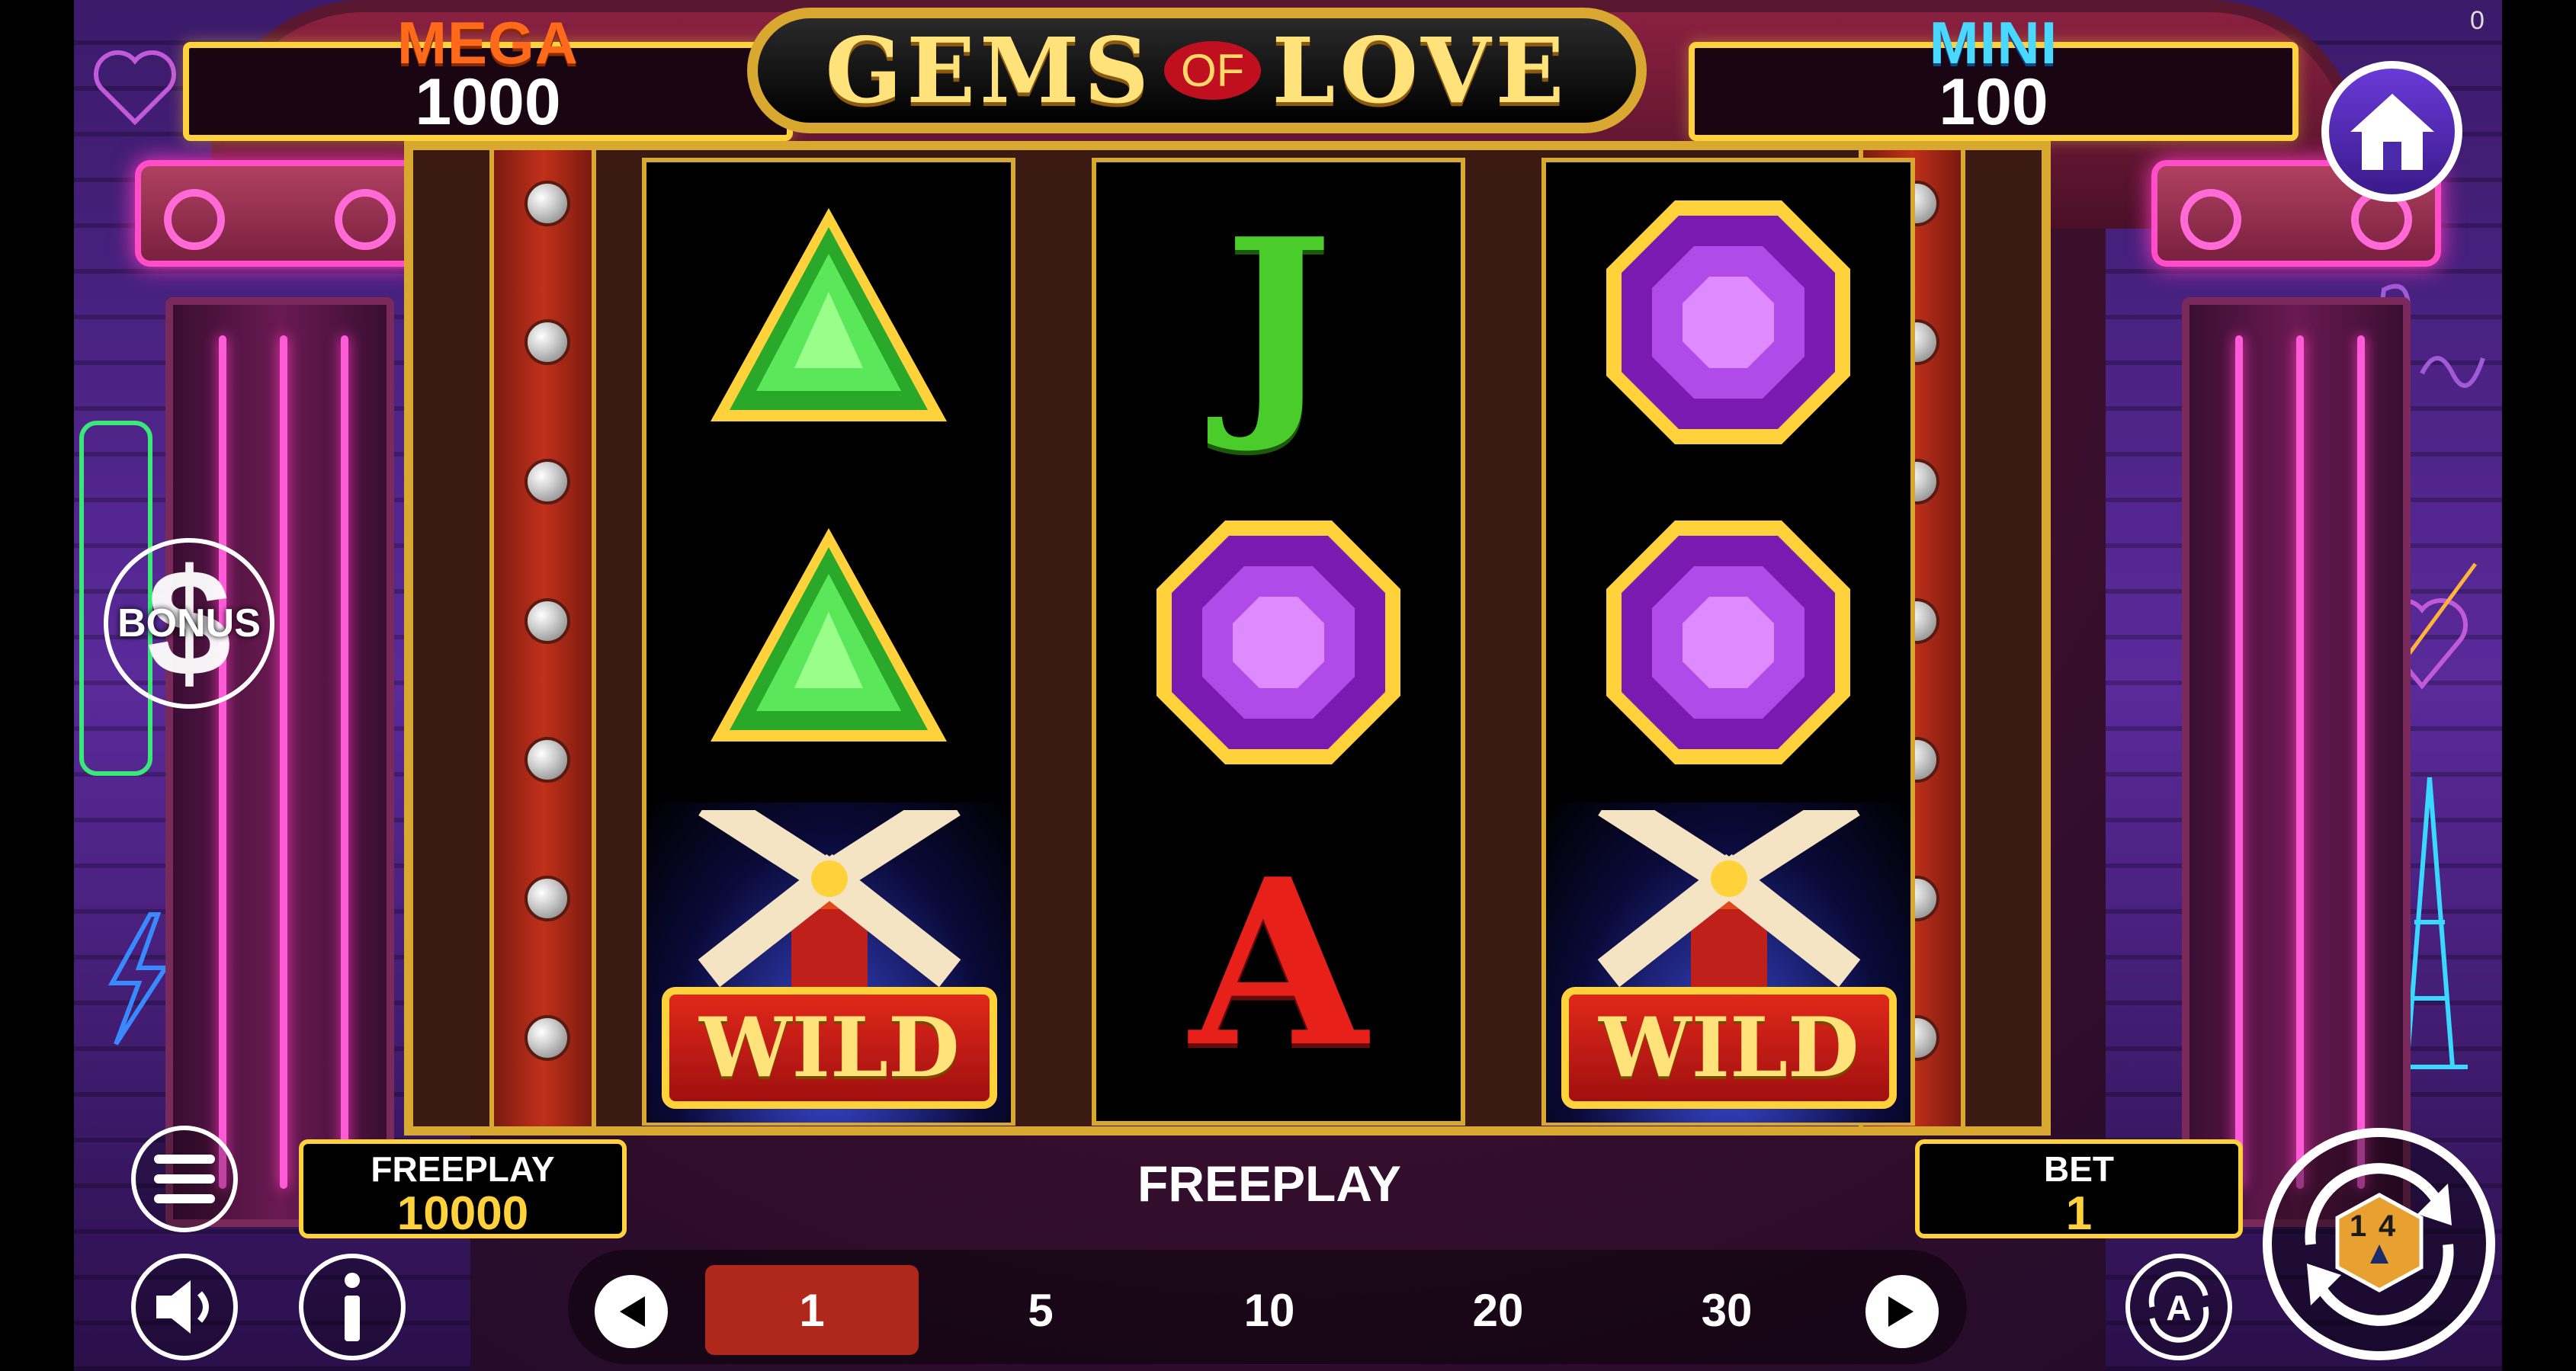 The width and height of the screenshot is (2576, 1371). I want to click on sound-button, so click(184, 1307).